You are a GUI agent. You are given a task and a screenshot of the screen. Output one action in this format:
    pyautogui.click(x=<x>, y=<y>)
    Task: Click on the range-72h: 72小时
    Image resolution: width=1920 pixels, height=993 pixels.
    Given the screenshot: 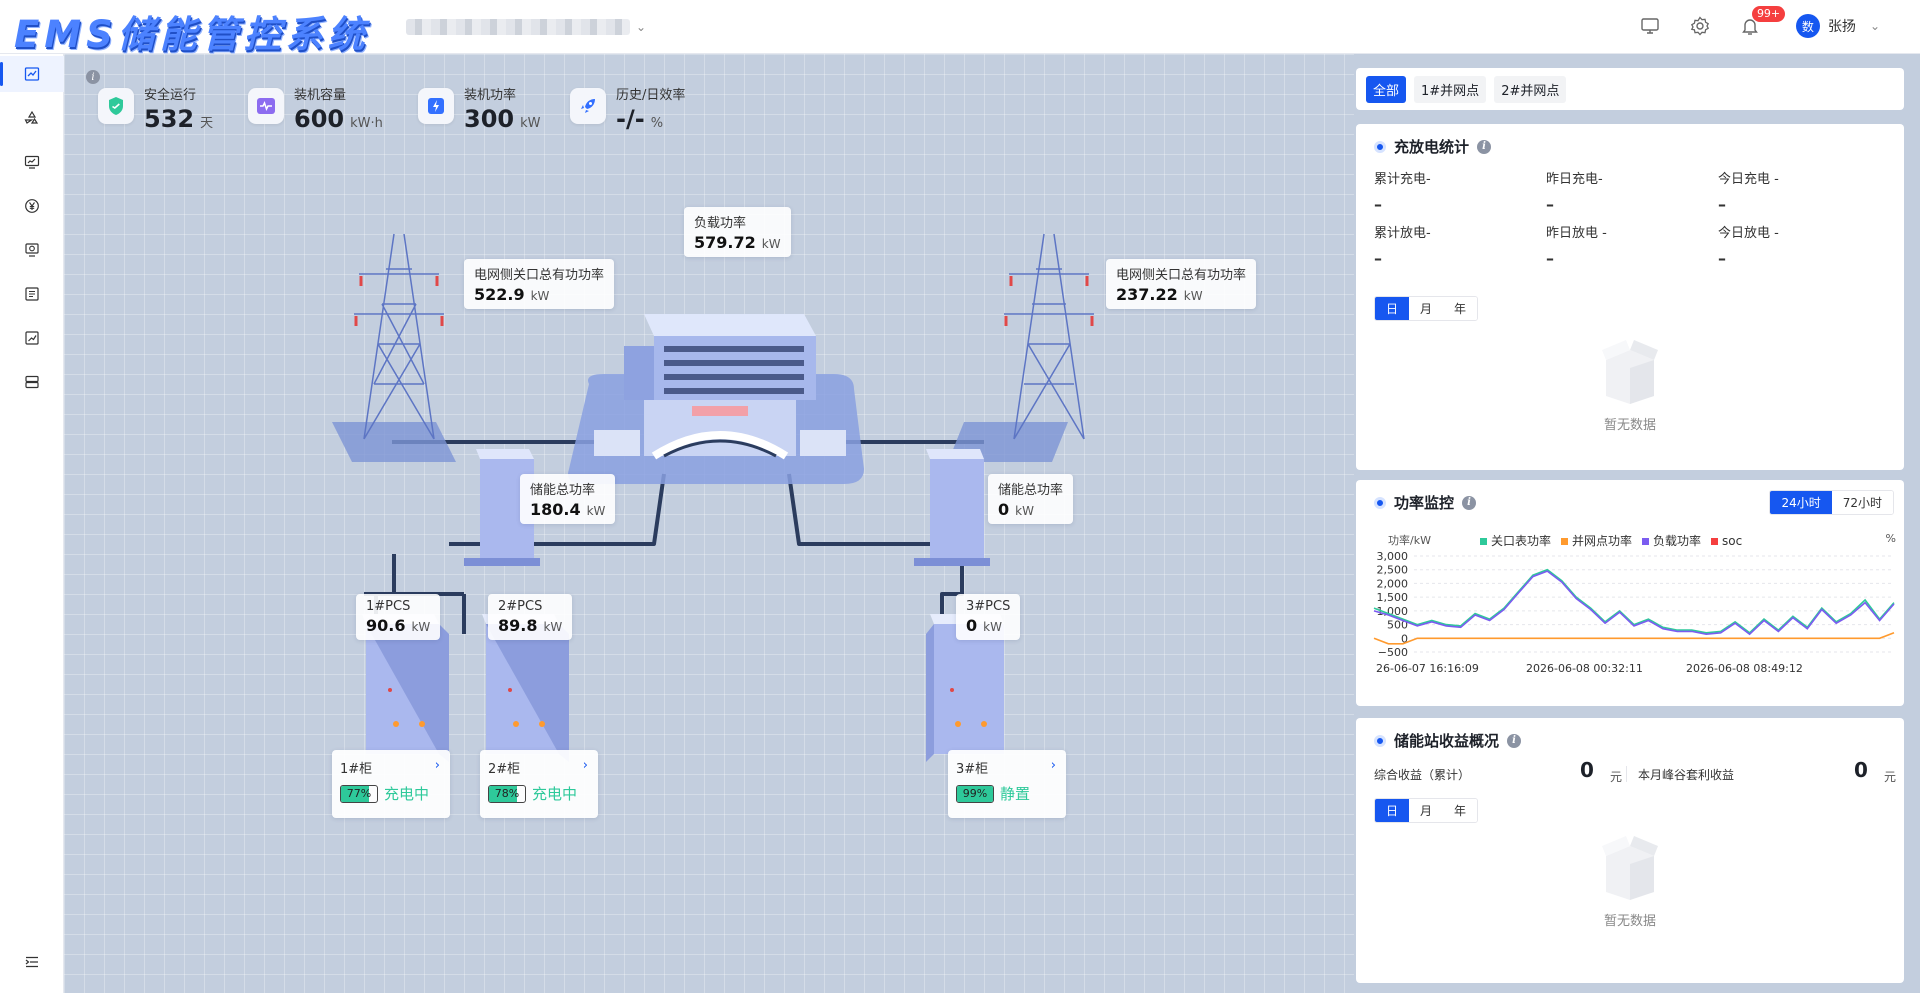 What is the action you would take?
    pyautogui.click(x=1862, y=502)
    